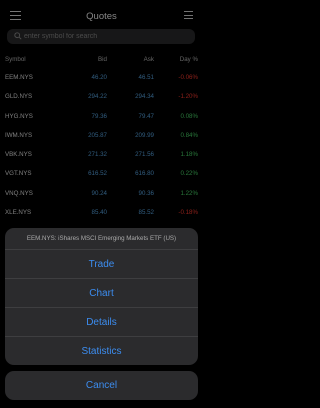  What do you see at coordinates (101, 321) in the screenshot?
I see `details-button: Details` at bounding box center [101, 321].